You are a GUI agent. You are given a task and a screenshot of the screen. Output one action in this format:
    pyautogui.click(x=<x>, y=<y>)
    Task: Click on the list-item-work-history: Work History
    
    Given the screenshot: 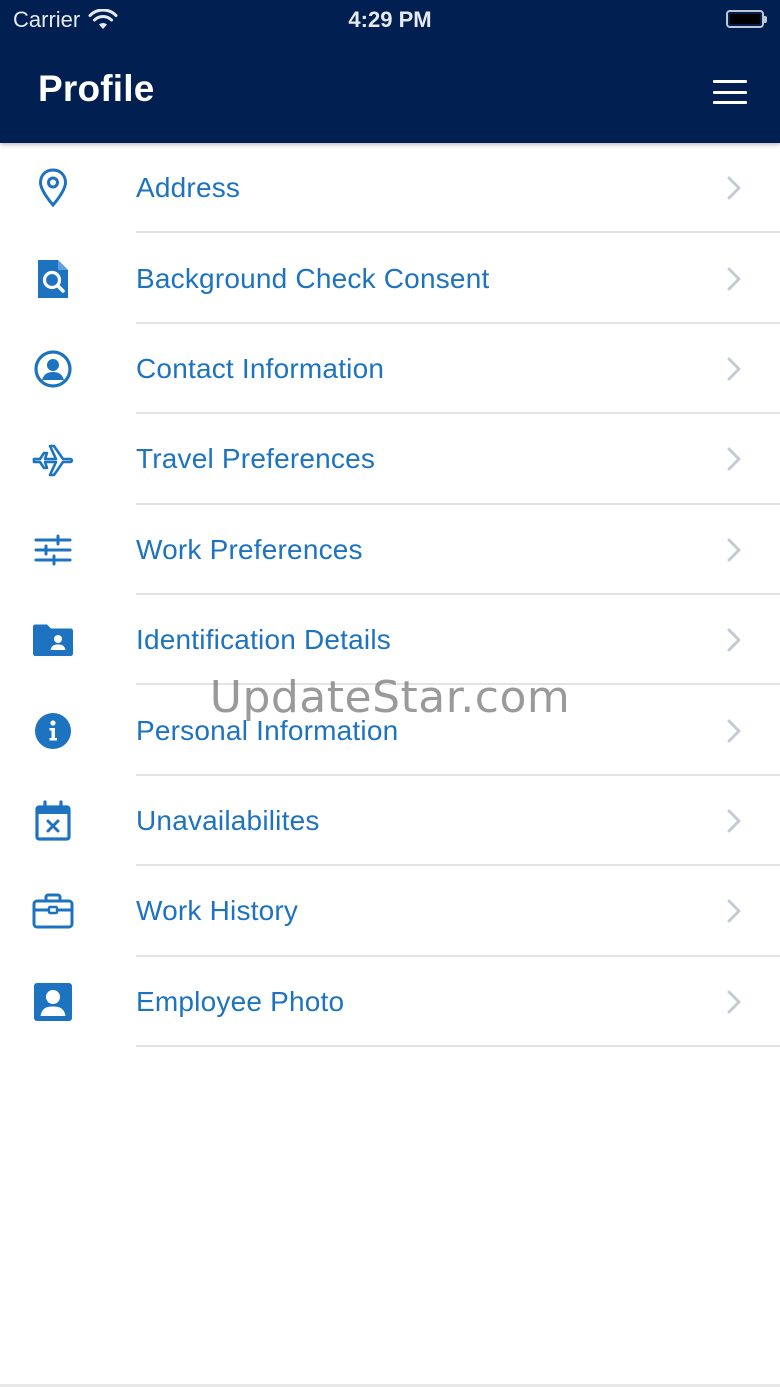 What is the action you would take?
    pyautogui.click(x=390, y=911)
    